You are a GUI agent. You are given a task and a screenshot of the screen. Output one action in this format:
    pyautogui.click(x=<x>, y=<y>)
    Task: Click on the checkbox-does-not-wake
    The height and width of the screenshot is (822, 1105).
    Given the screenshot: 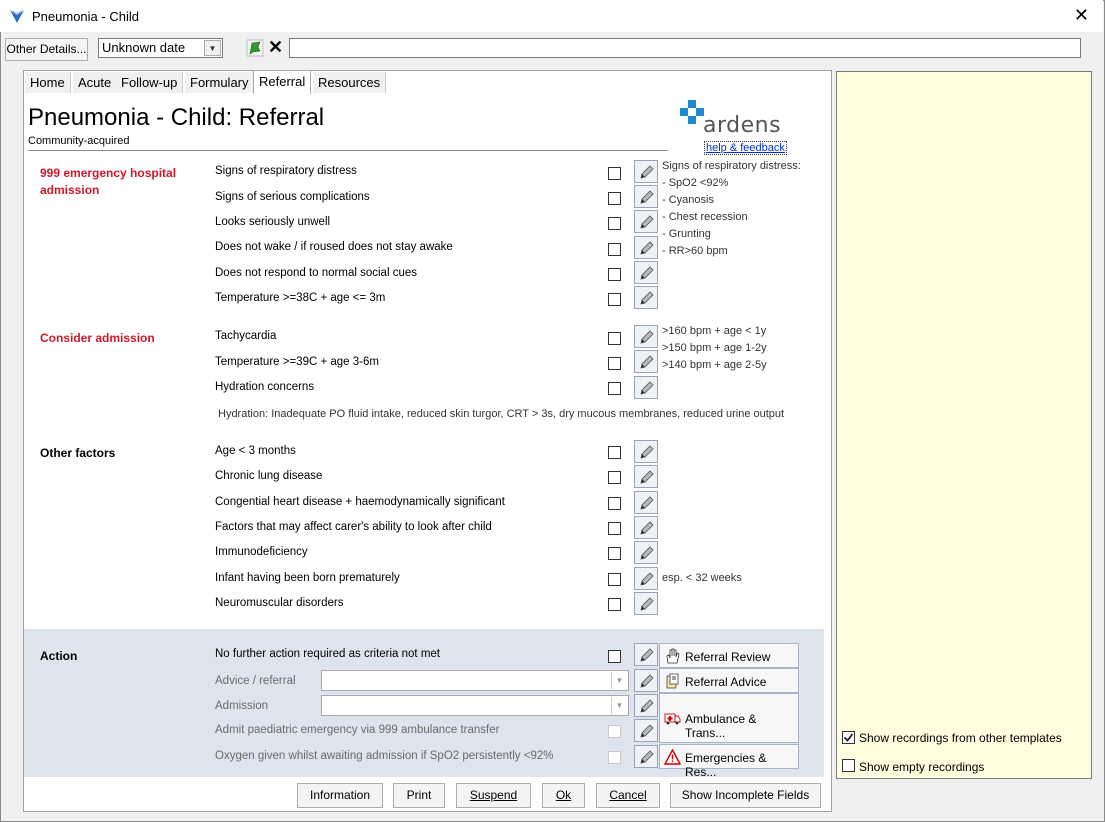 What is the action you would take?
    pyautogui.click(x=614, y=249)
    